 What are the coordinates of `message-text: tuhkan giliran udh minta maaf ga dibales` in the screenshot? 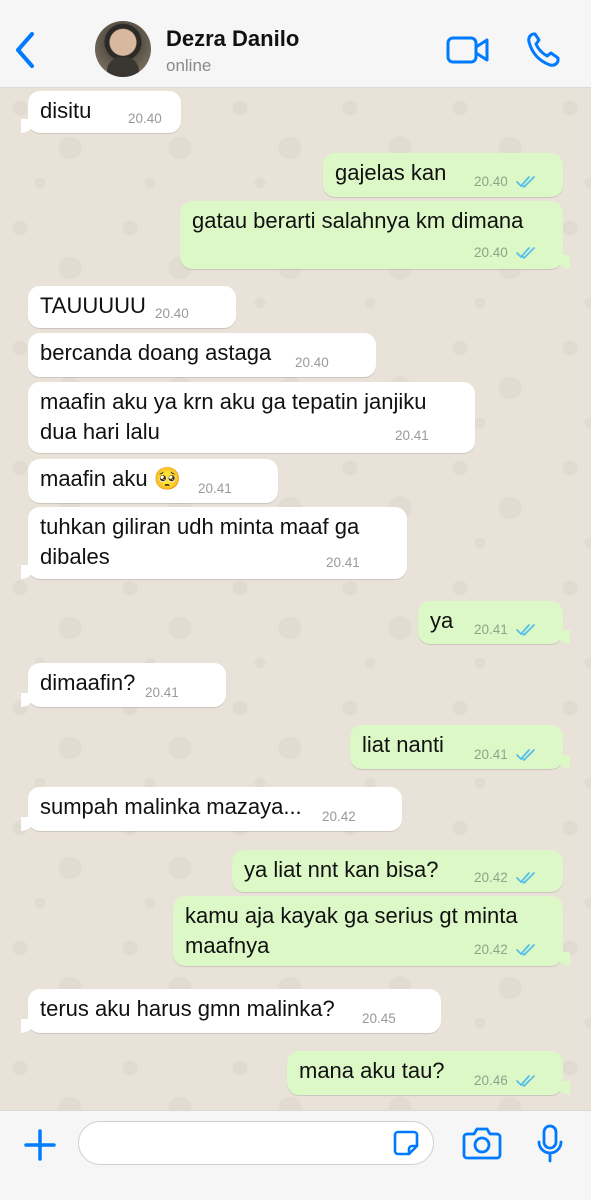 It's located at (200, 541).